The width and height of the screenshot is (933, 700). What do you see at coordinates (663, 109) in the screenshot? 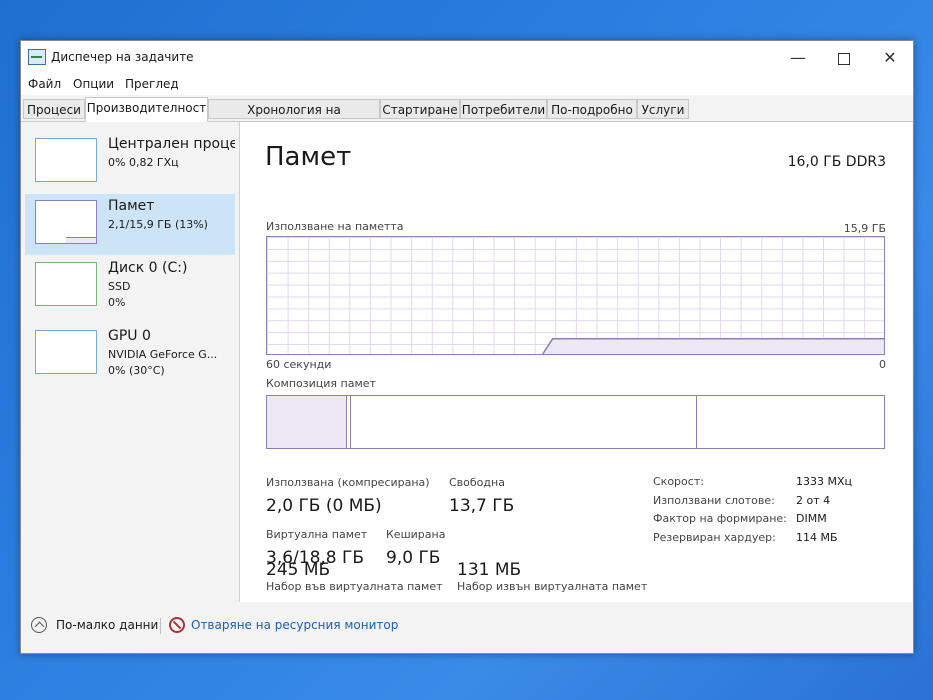
I see `tab-services: Услуги` at bounding box center [663, 109].